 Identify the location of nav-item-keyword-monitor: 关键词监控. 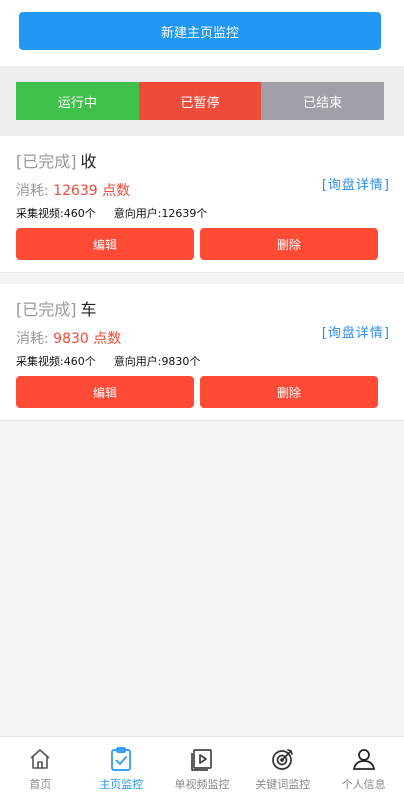
(282, 766).